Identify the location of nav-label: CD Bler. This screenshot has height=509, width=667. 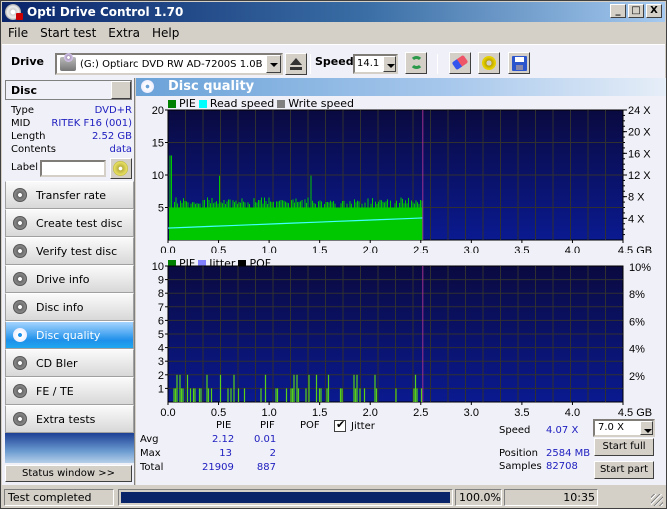
(57, 363).